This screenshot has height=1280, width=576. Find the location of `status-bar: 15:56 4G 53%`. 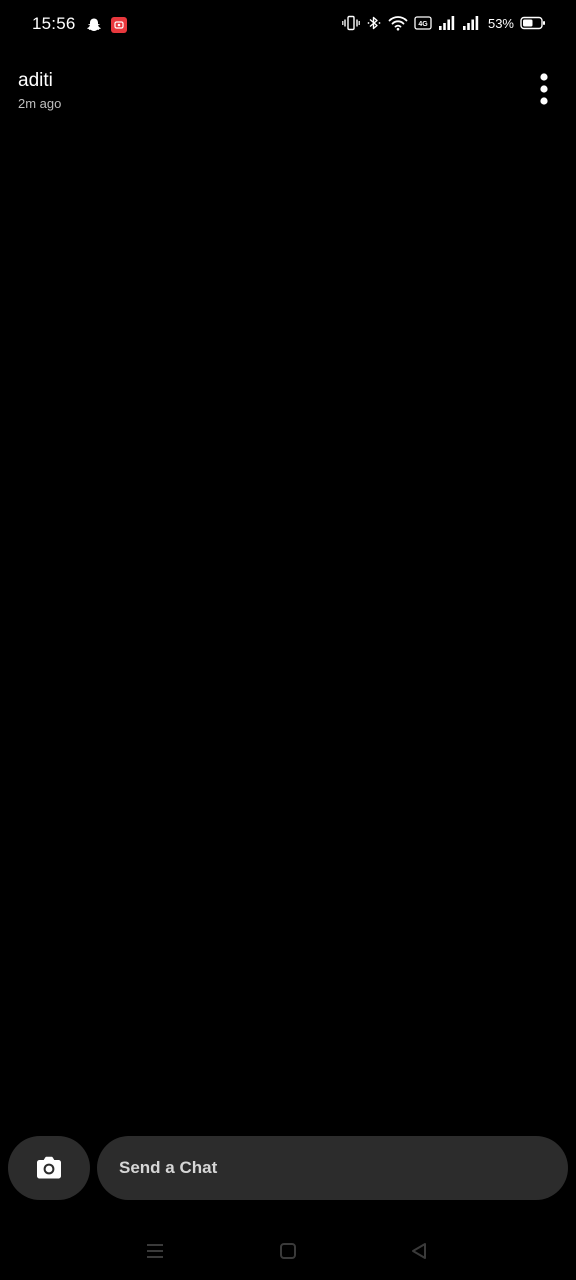

status-bar: 15:56 4G 53% is located at coordinates (288, 26).